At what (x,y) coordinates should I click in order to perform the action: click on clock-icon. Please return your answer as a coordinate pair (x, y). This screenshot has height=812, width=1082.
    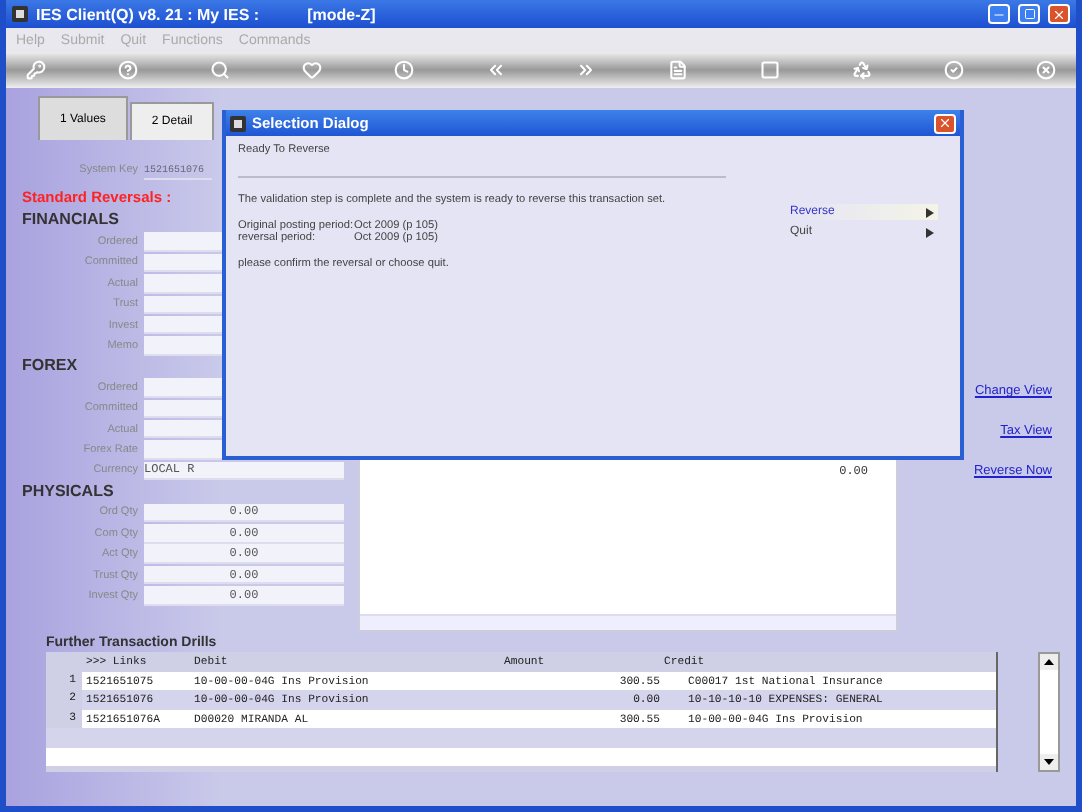
    Looking at the image, I should click on (403, 70).